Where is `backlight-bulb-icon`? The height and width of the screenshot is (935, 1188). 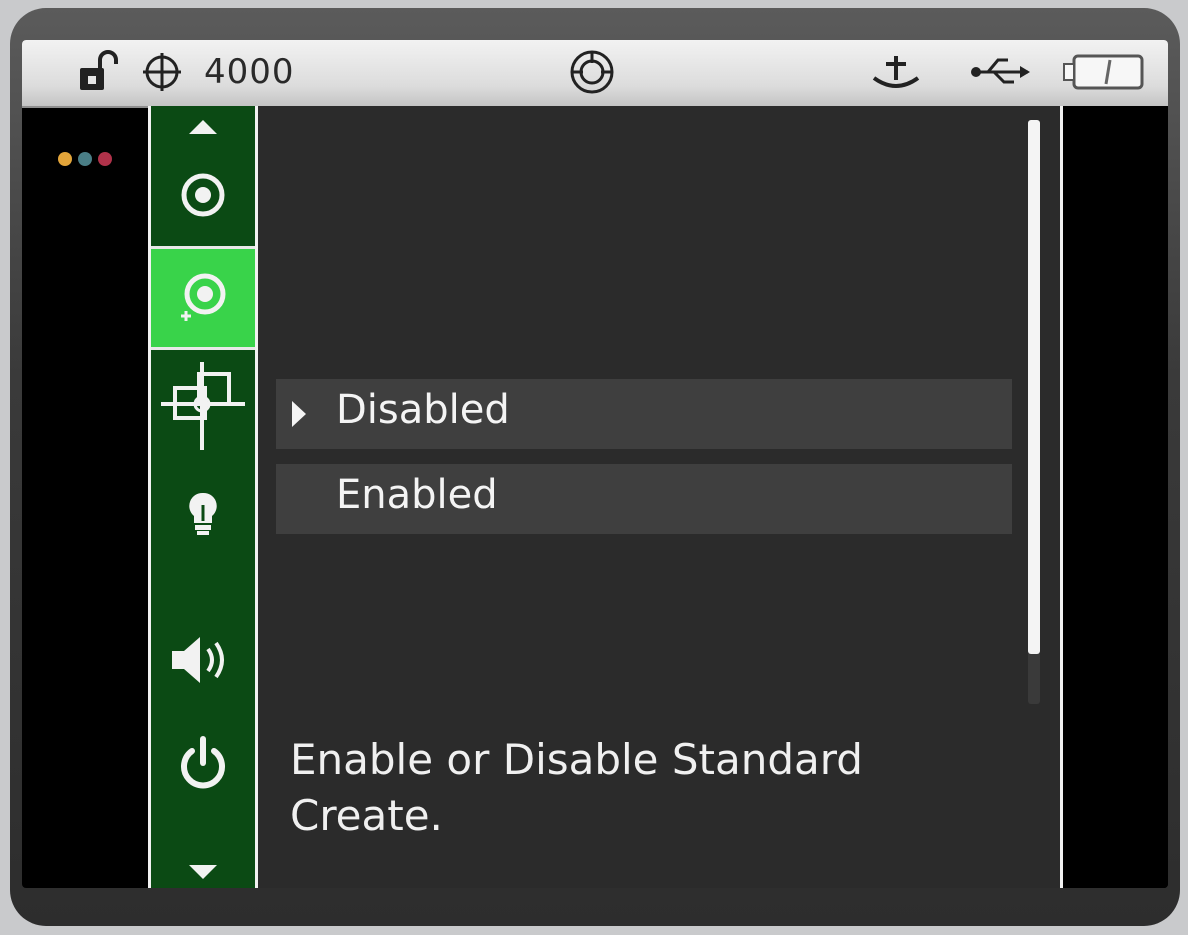
backlight-bulb-icon is located at coordinates (203, 513).